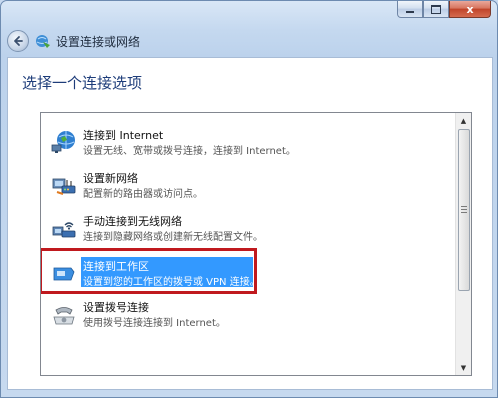 The image size is (498, 398). What do you see at coordinates (116, 307) in the screenshot?
I see `option-title: 设置拨号连接` at bounding box center [116, 307].